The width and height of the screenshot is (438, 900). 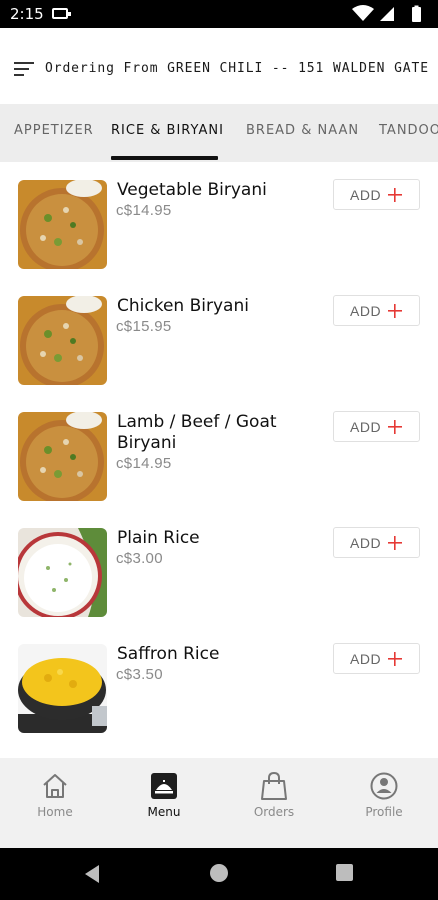 I want to click on plain-rice-image, so click(x=62, y=572).